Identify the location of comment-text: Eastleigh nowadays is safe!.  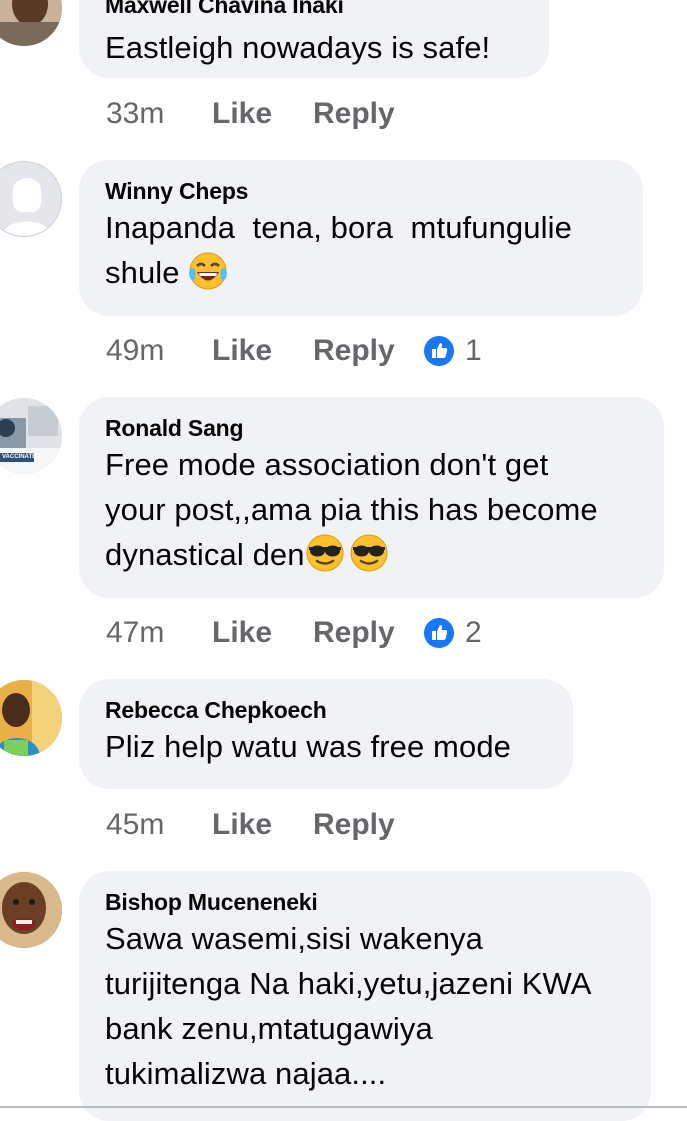
(298, 47).